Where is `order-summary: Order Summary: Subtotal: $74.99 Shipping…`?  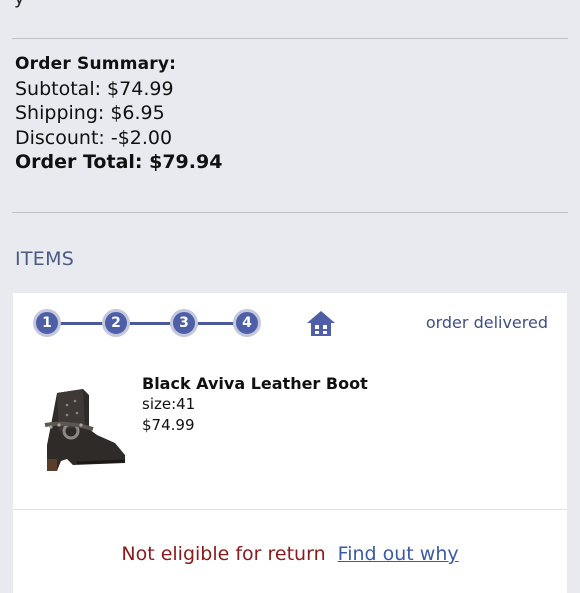 order-summary: Order Summary: Subtotal: $74.99 Shipping… is located at coordinates (118, 113).